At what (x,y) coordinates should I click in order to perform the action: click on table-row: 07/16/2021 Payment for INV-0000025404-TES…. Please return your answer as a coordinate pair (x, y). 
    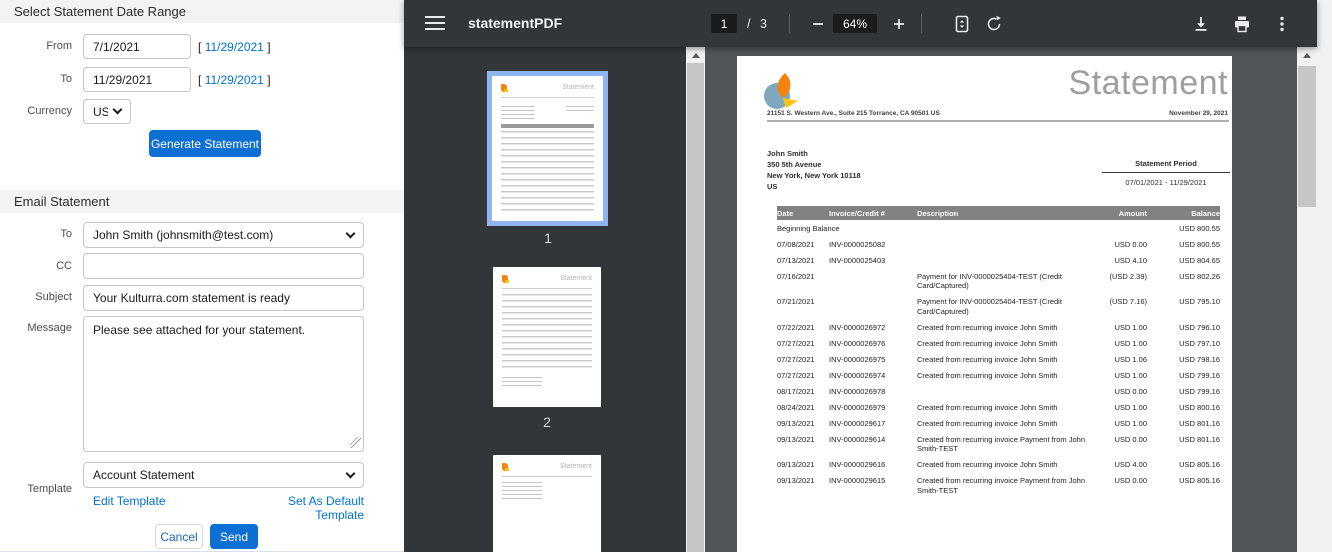
    Looking at the image, I should click on (998, 281).